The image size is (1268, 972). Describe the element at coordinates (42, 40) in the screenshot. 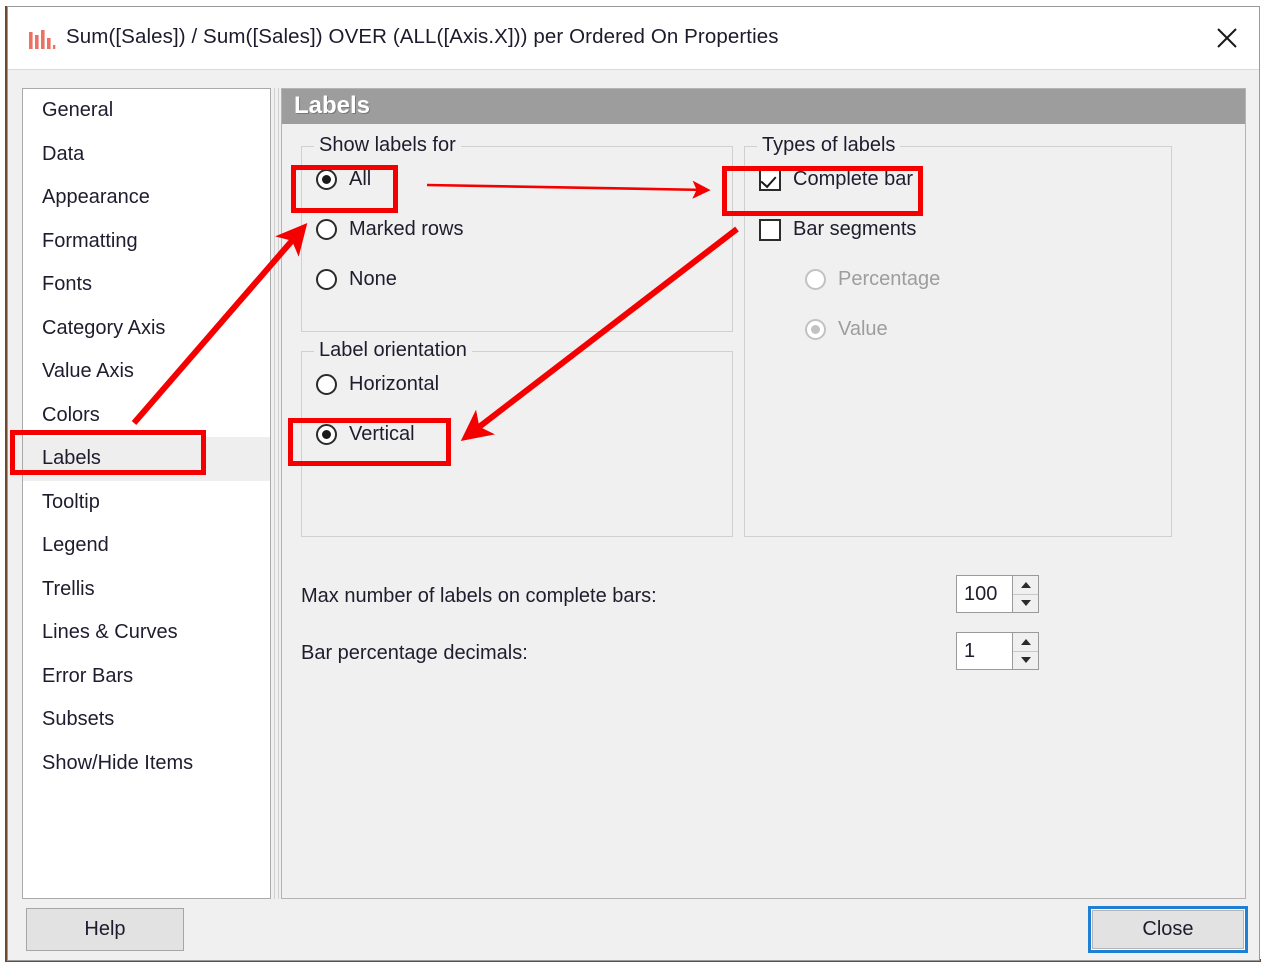

I see `bar-chart-icon` at that location.